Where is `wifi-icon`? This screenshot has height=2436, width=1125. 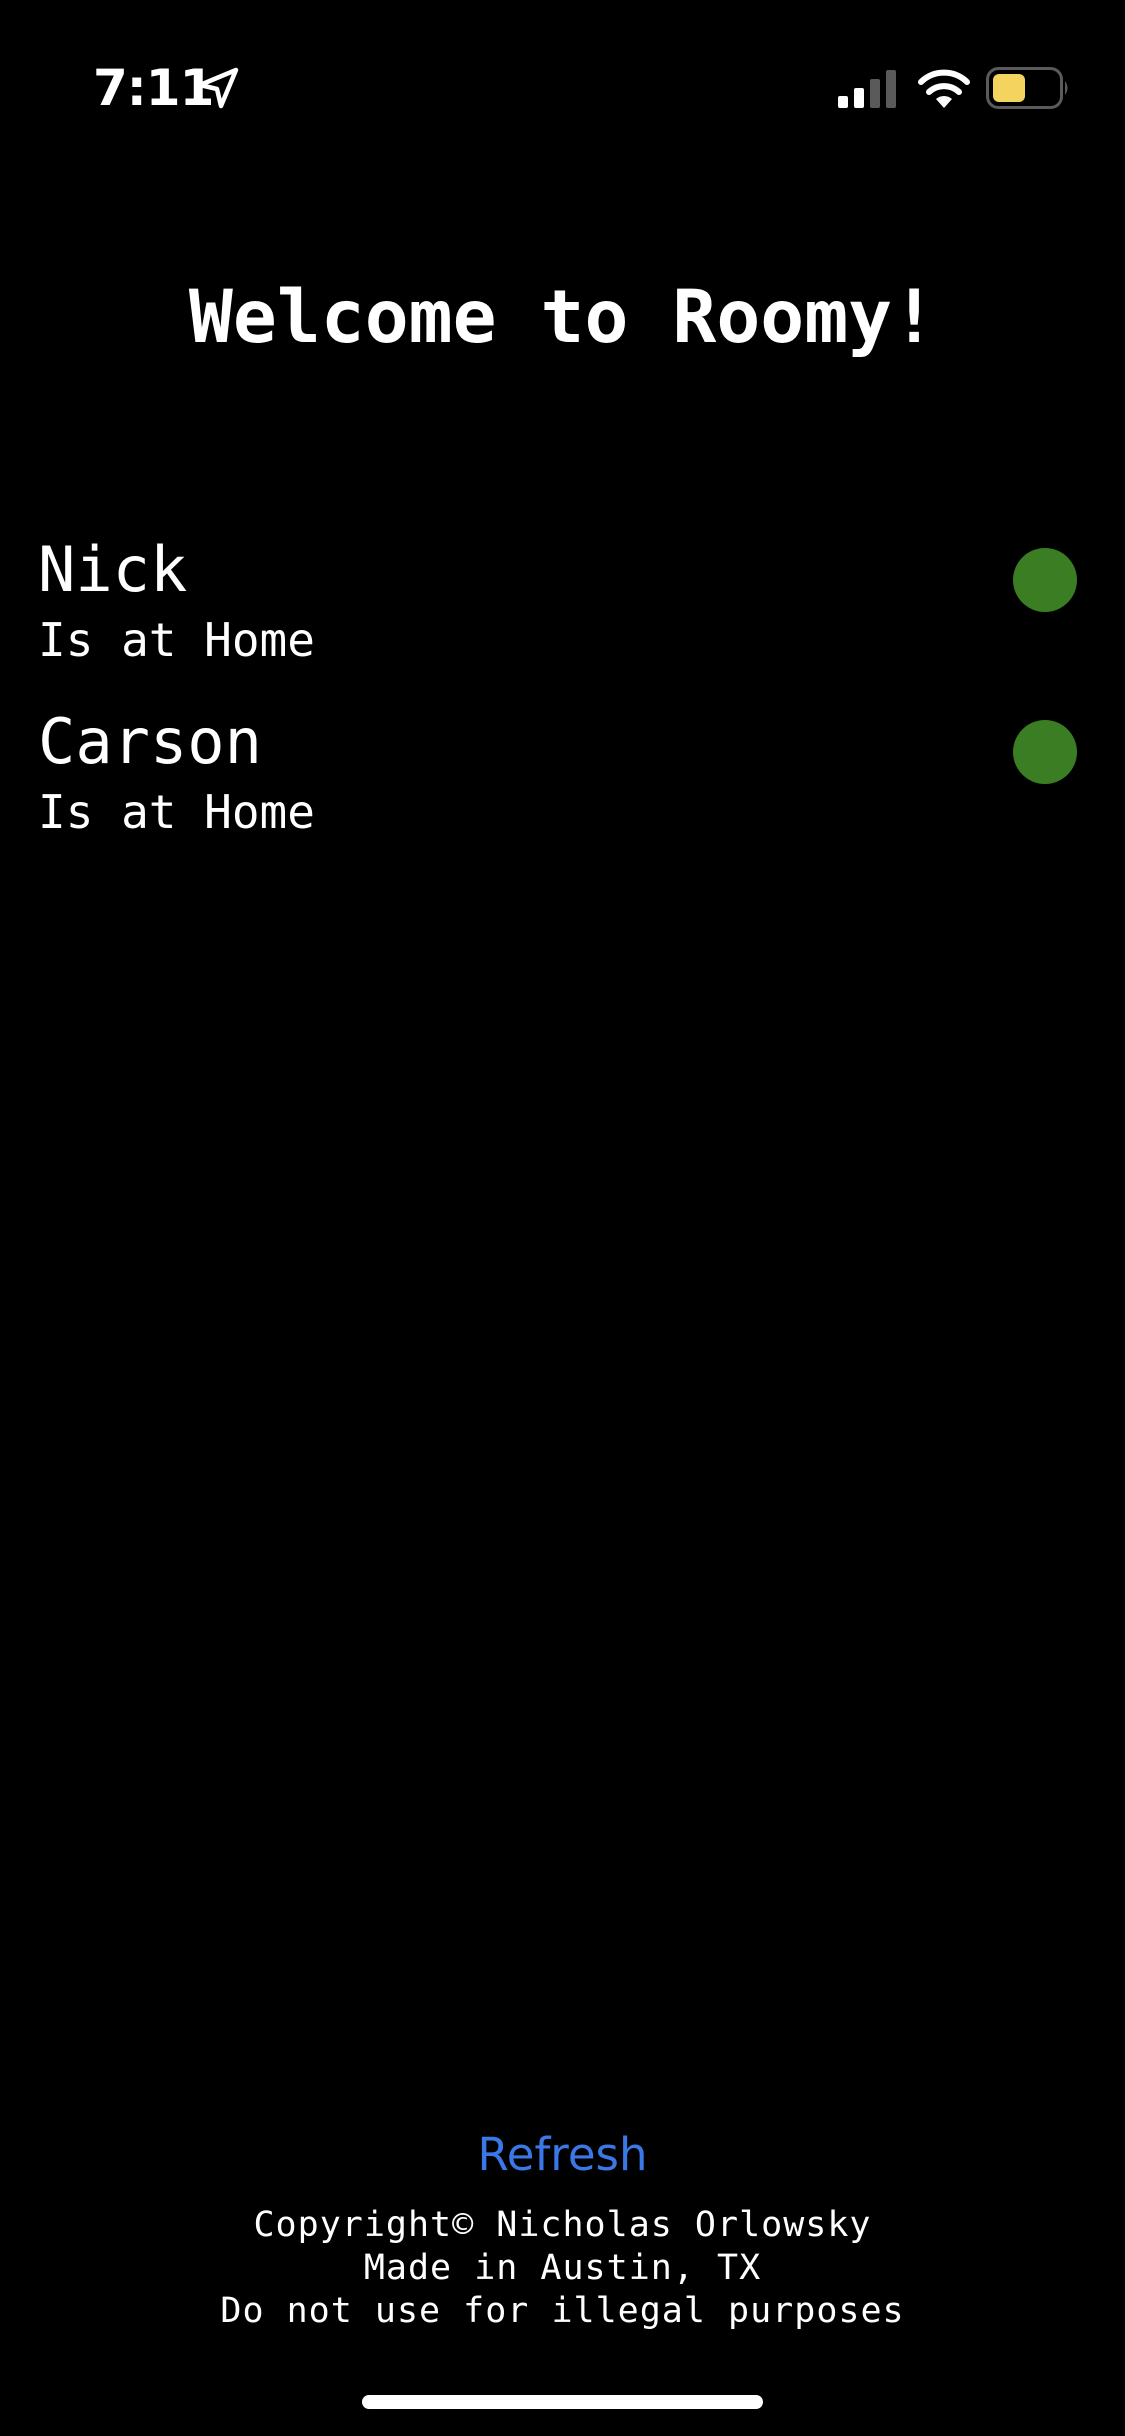 wifi-icon is located at coordinates (944, 88).